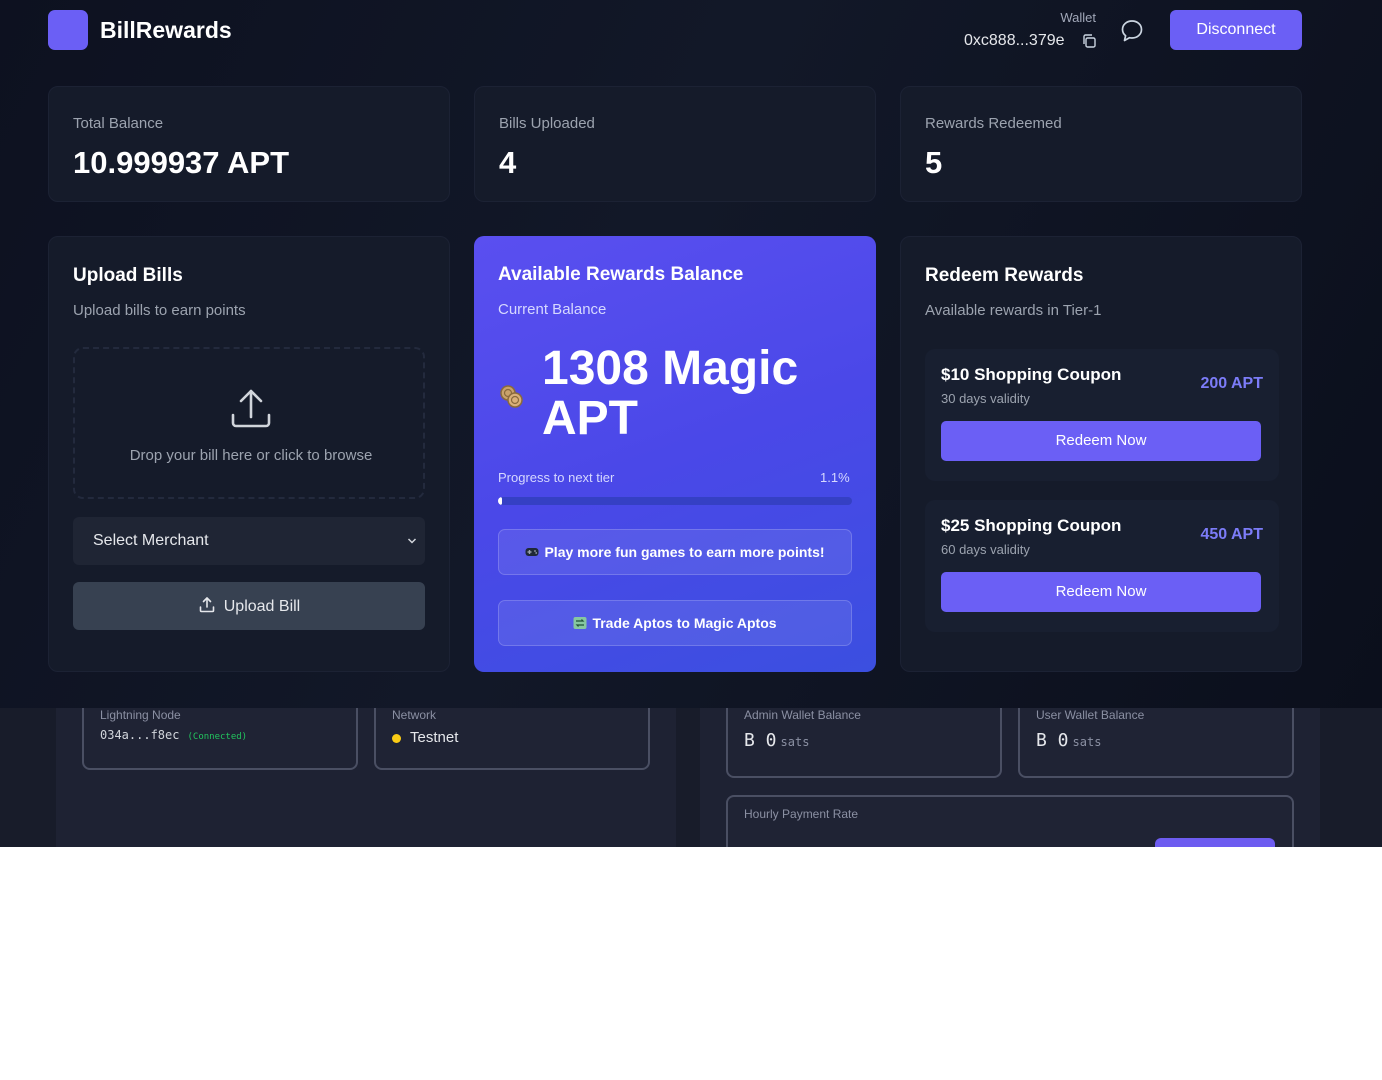 This screenshot has height=1080, width=1382. What do you see at coordinates (864, 737) in the screenshot?
I see `admin-wallet-card: Admin Wallet Balance B 0 sats` at bounding box center [864, 737].